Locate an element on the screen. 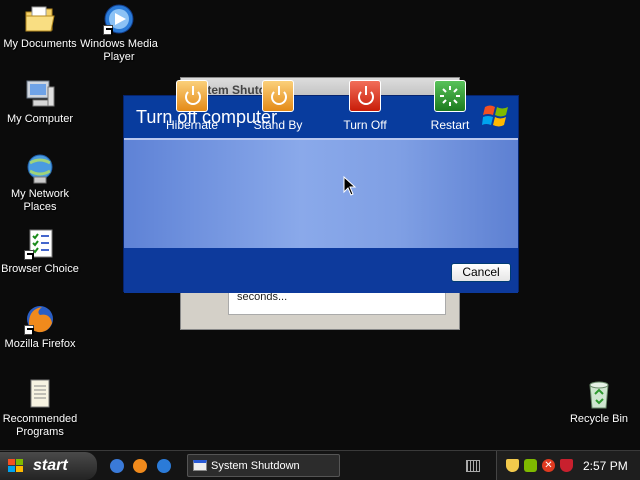  start-button: start is located at coordinates (48, 466).